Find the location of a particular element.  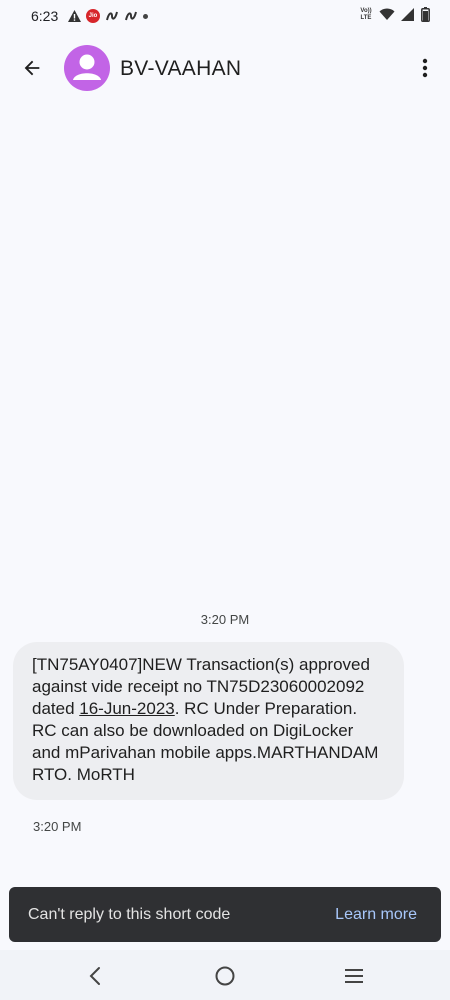

notification-icons: Jio is located at coordinates (108, 16).